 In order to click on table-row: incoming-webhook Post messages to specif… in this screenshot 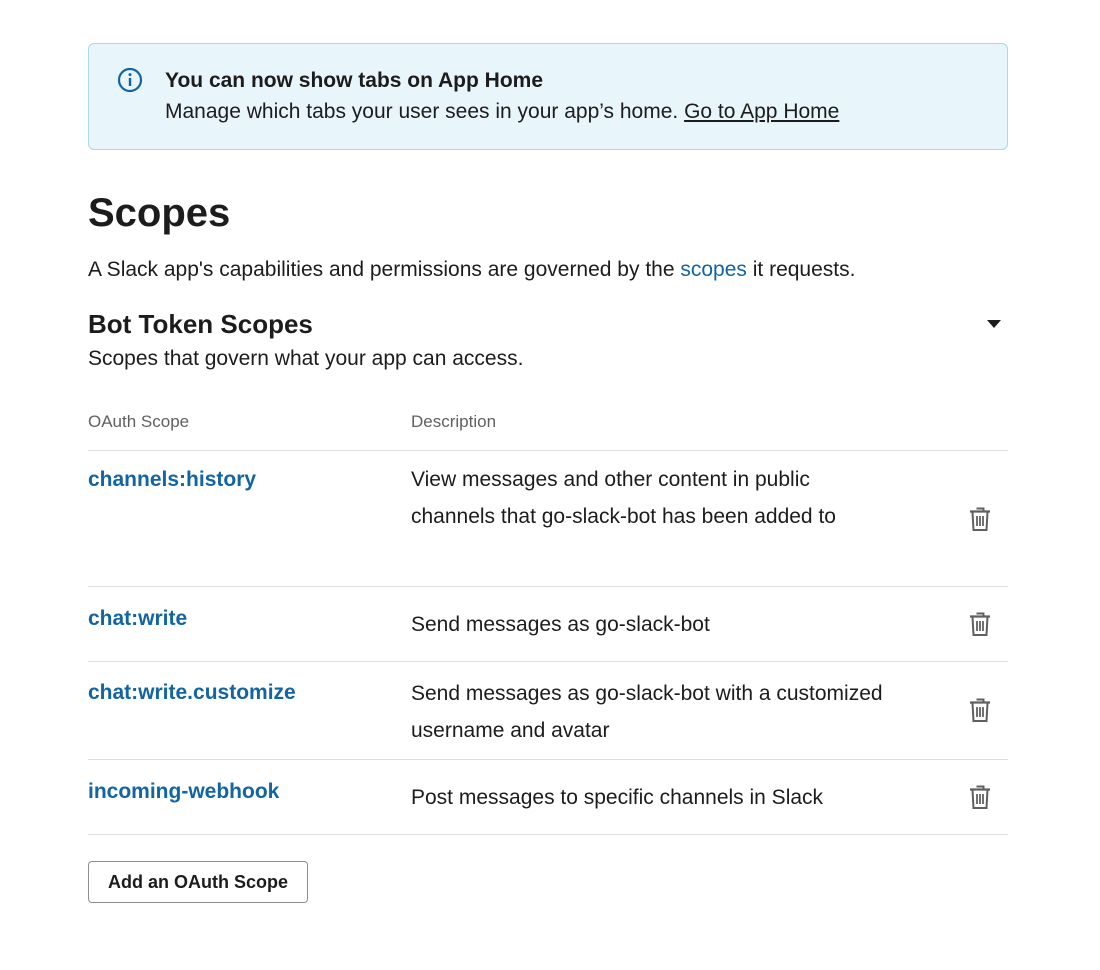, I will do `click(548, 797)`.